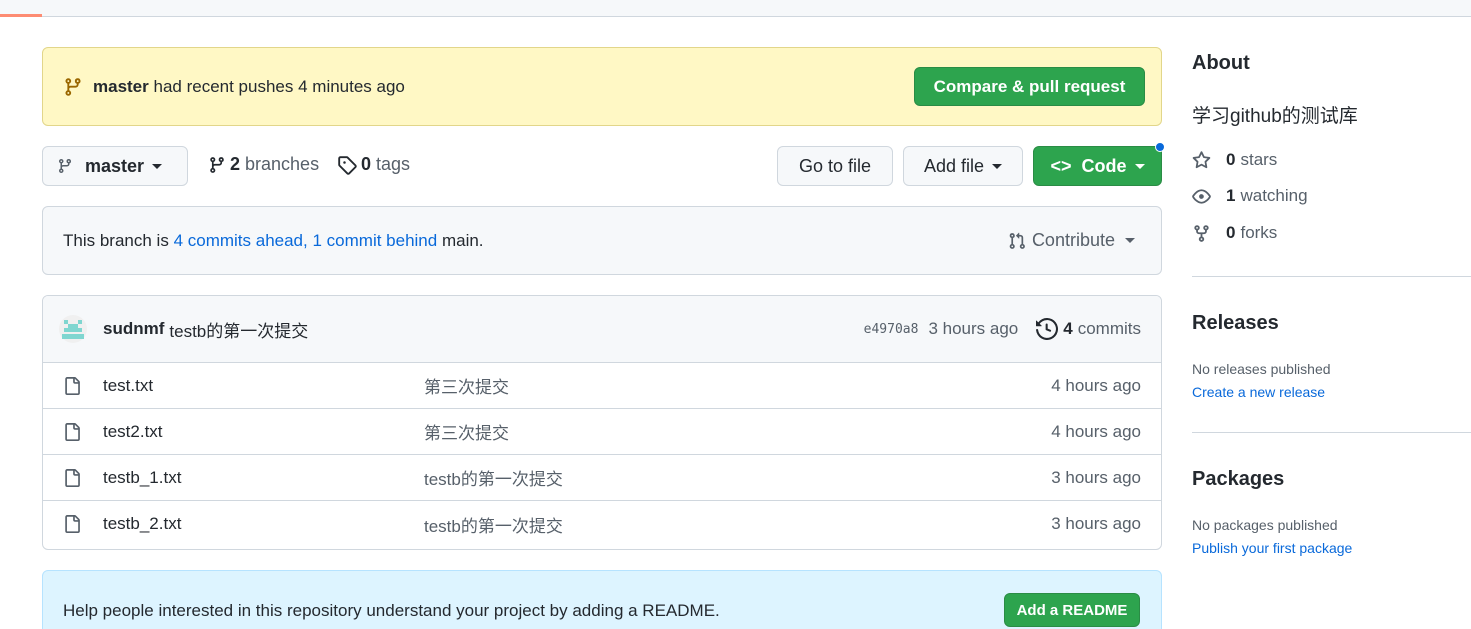 The image size is (1471, 629). I want to click on commit-sha: e4970a8, so click(891, 329).